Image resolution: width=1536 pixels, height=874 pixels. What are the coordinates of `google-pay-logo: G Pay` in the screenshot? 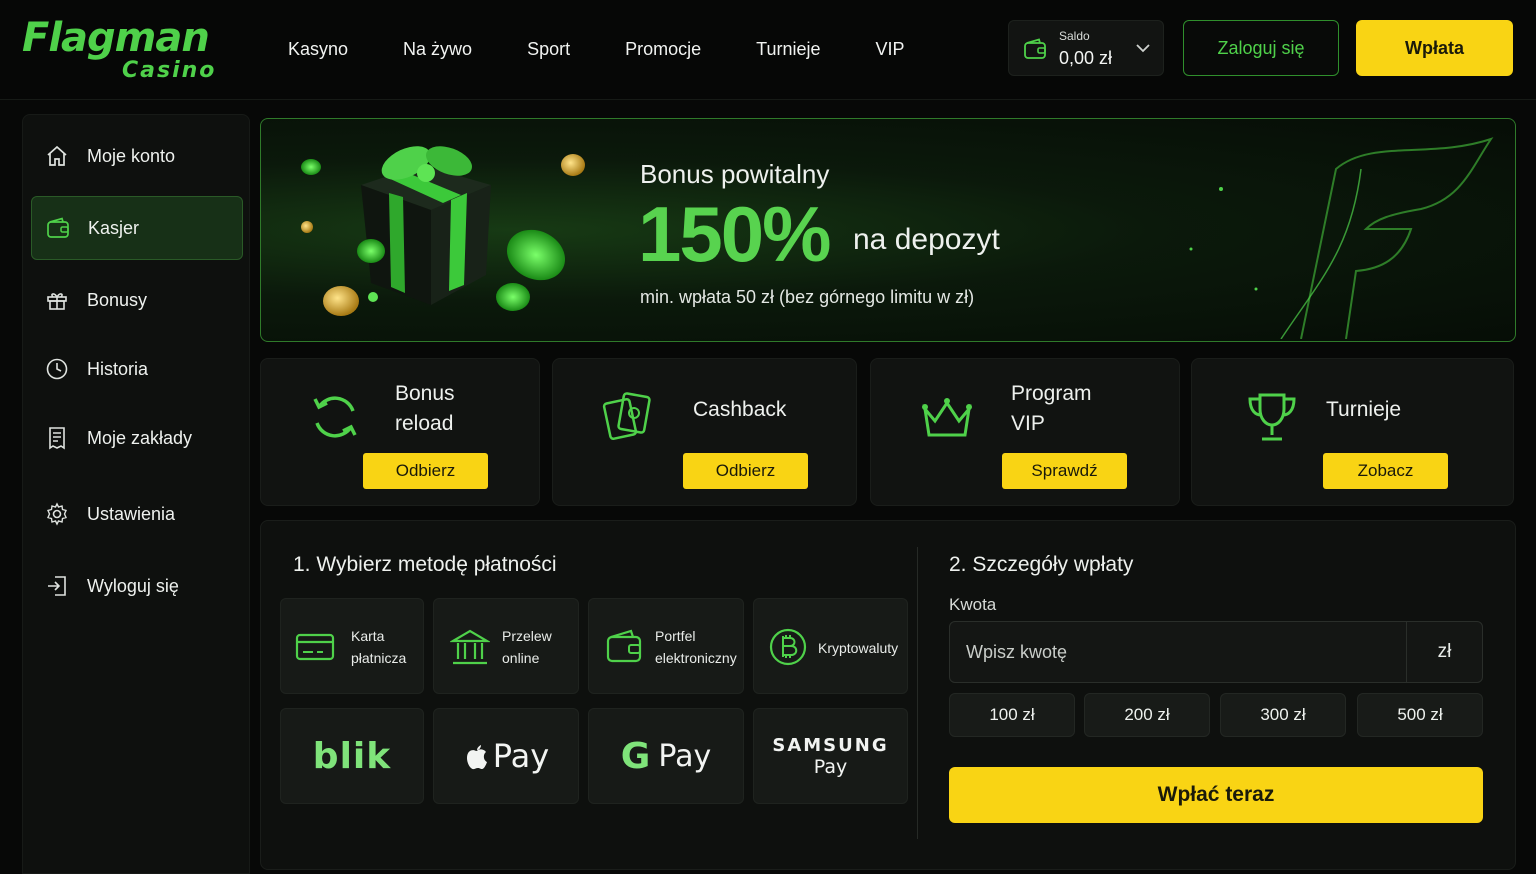 It's located at (666, 756).